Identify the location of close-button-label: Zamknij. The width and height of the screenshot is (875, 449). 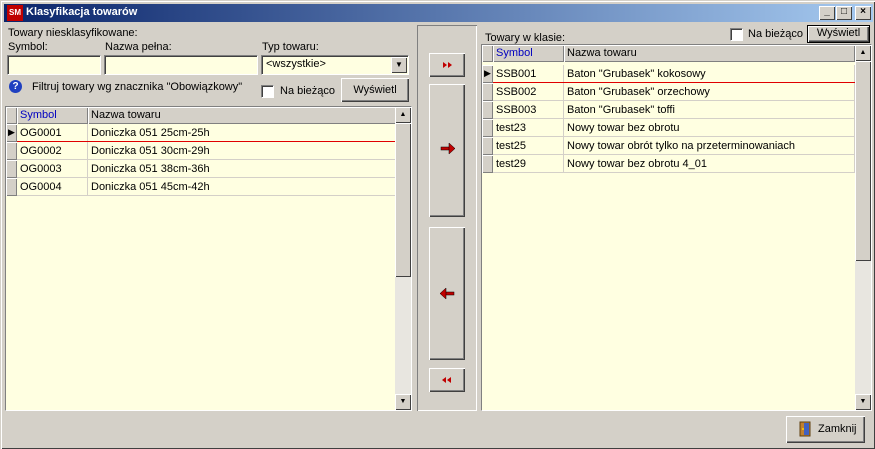
(837, 429).